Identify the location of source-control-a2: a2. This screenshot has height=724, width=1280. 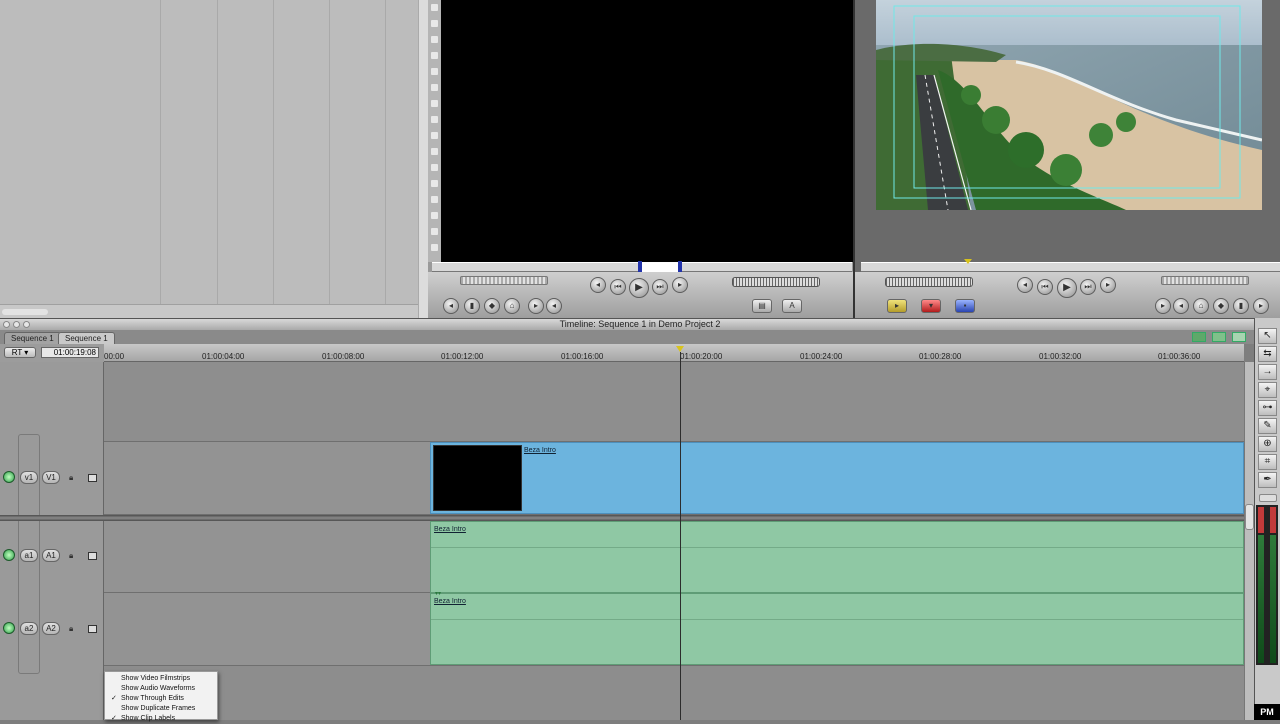
(29, 628).